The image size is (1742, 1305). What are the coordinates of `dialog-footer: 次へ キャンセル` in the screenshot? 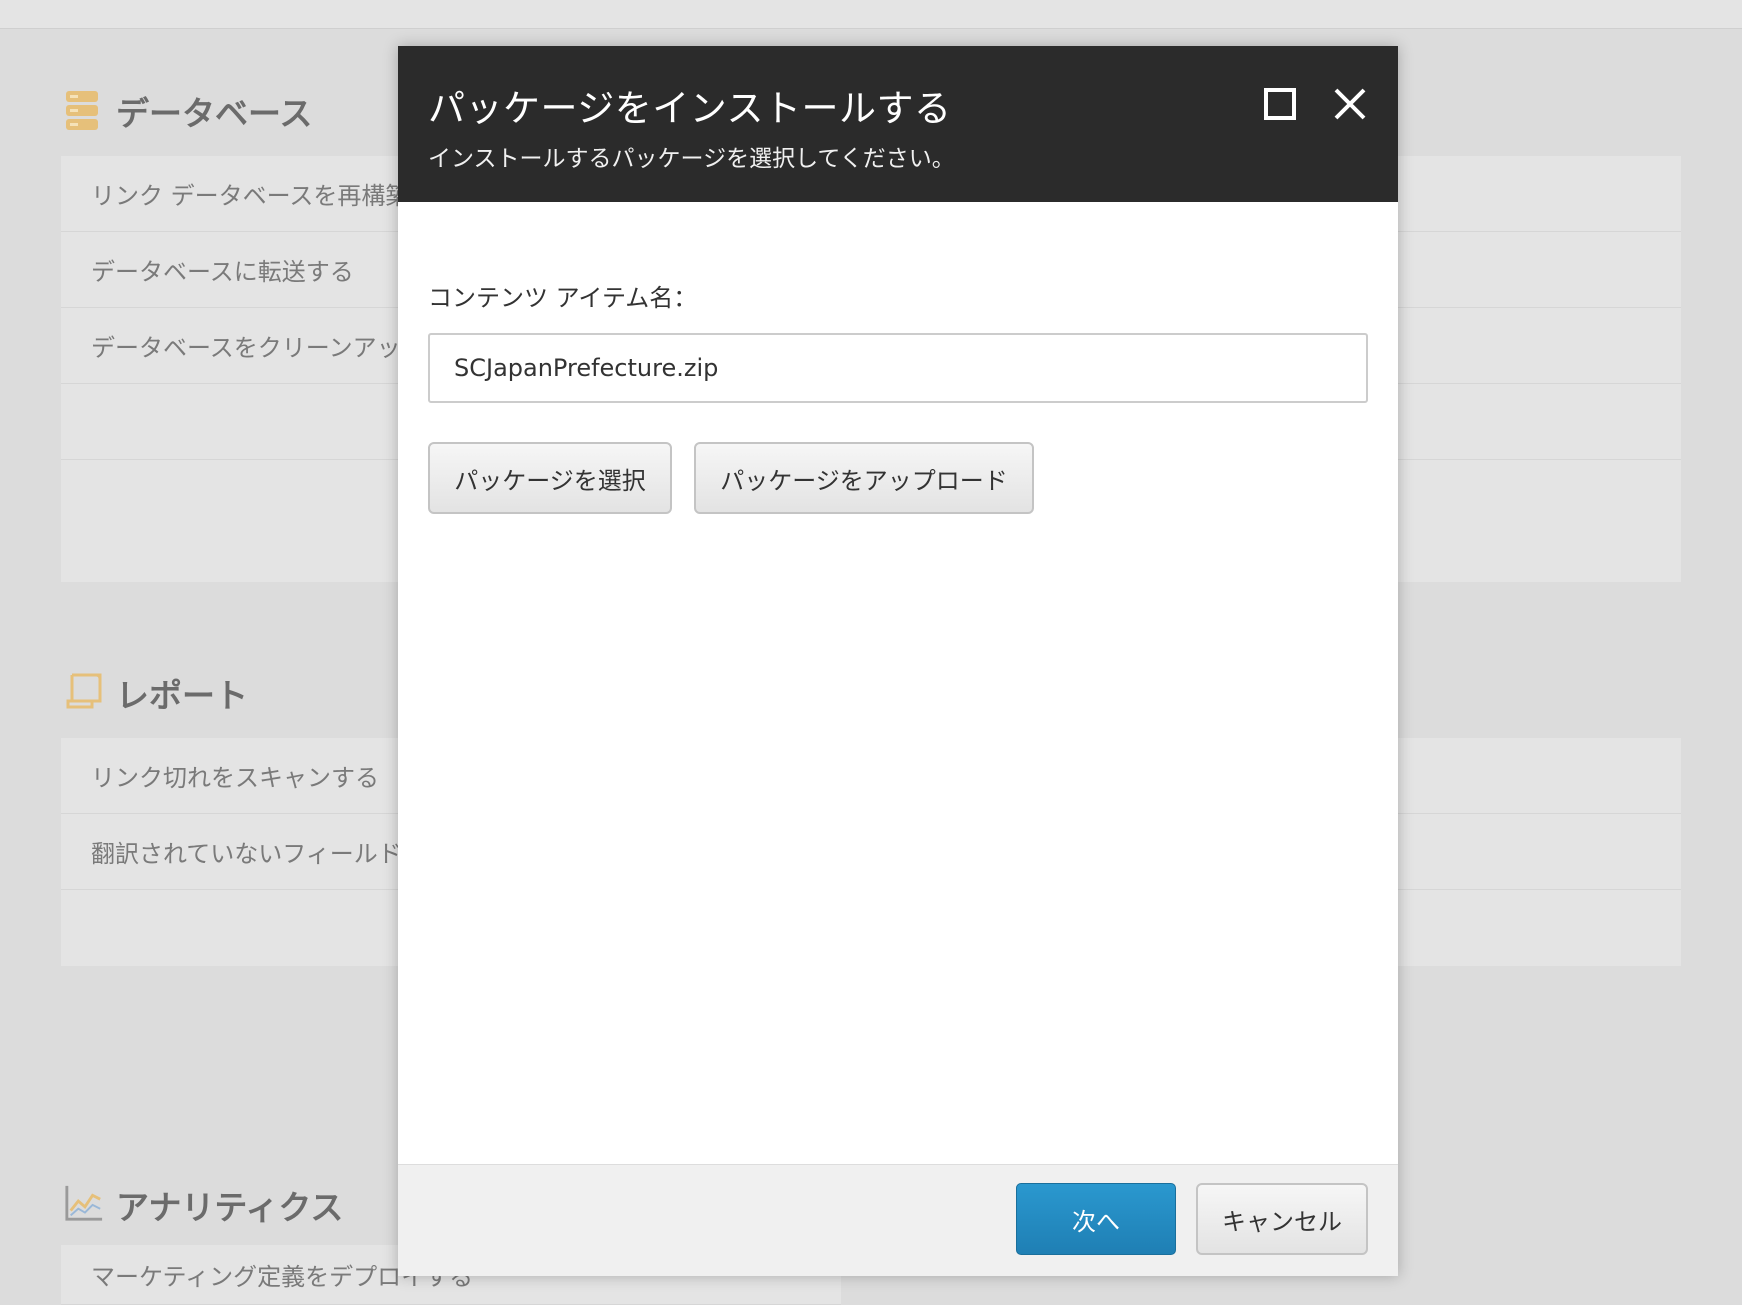 It's located at (898, 1220).